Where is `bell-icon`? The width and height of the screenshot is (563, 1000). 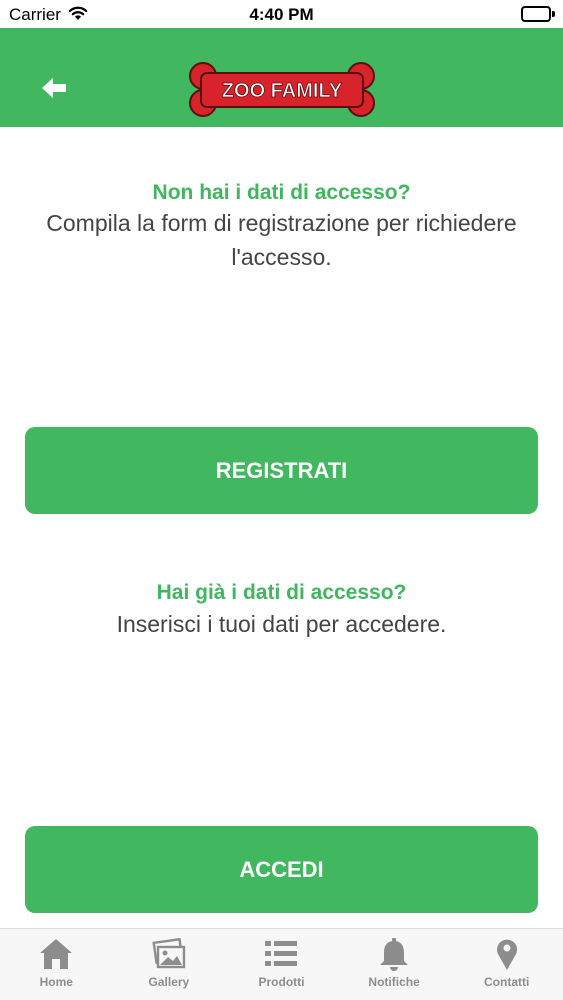
bell-icon is located at coordinates (394, 954).